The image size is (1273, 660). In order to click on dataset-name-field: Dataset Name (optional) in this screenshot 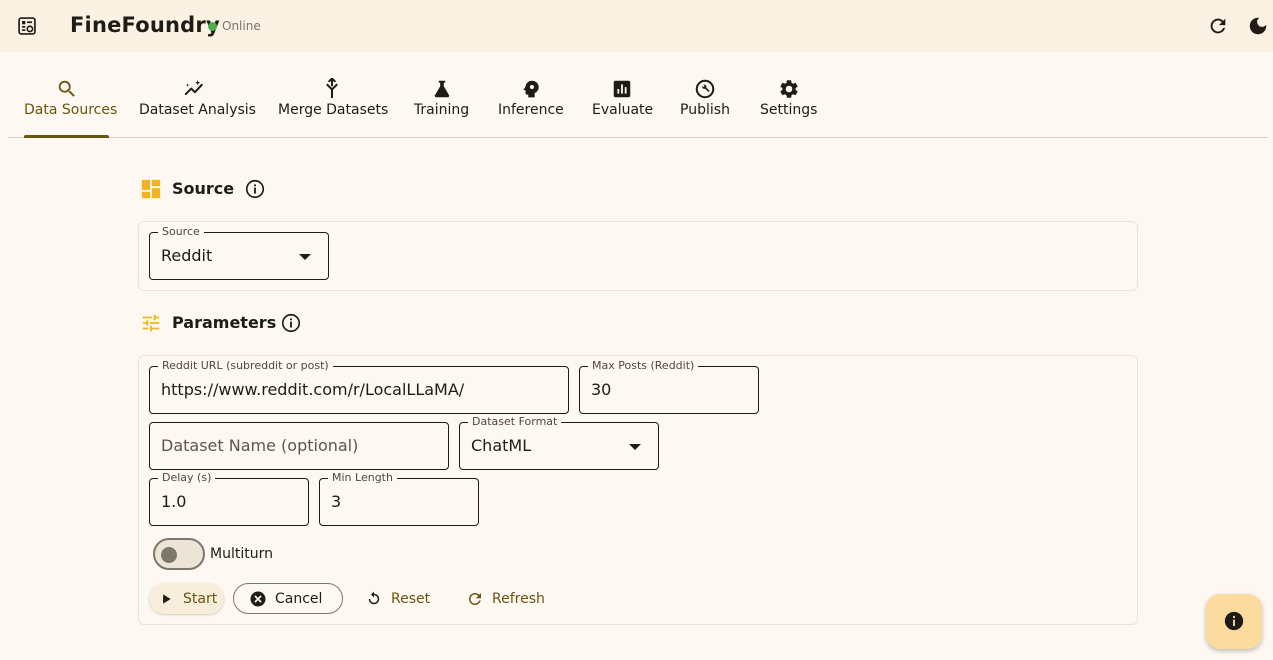, I will do `click(299, 446)`.